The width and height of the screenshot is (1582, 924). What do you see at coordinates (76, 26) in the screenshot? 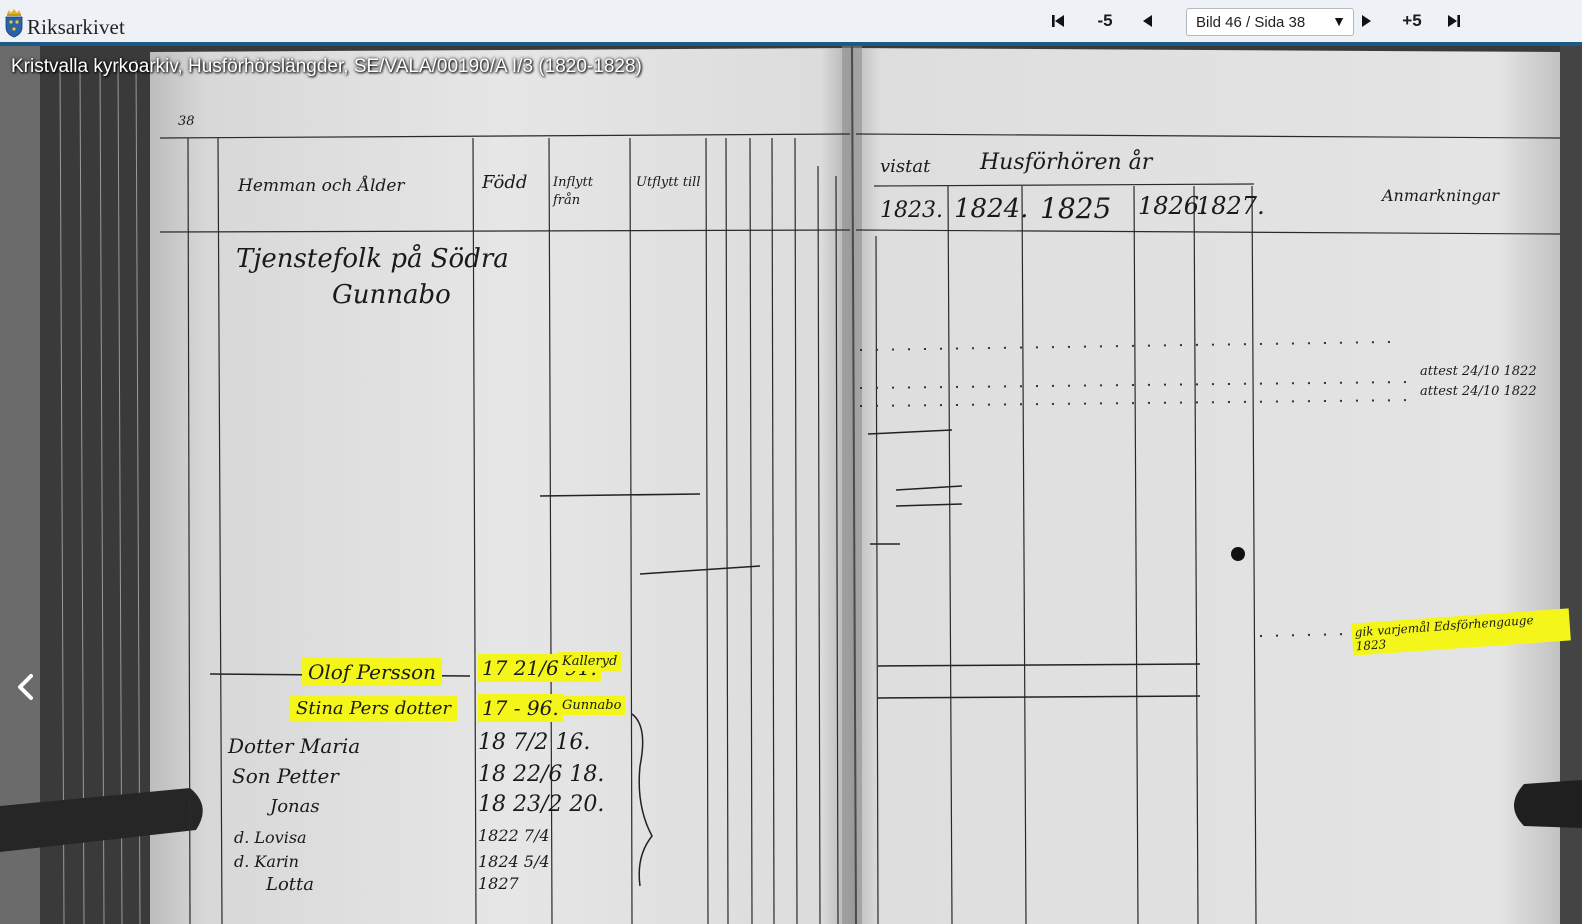
I see `brand-name: Riksarkivet` at bounding box center [76, 26].